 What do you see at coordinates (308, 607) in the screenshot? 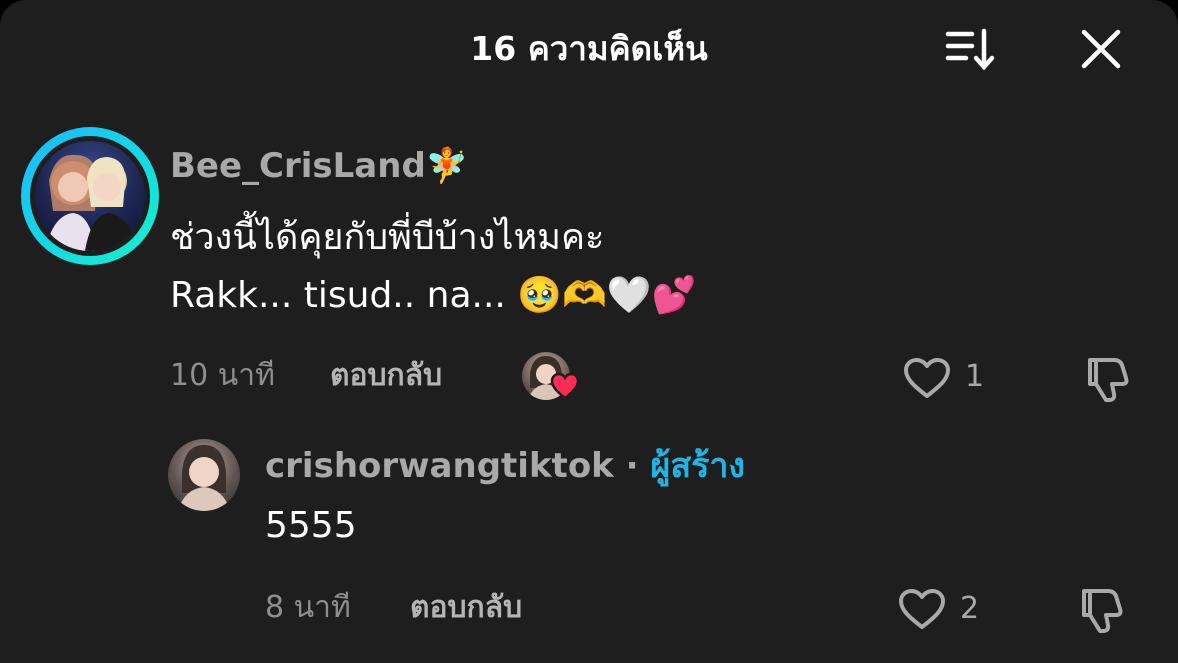
I see `reply-timestamp: 8 นาที` at bounding box center [308, 607].